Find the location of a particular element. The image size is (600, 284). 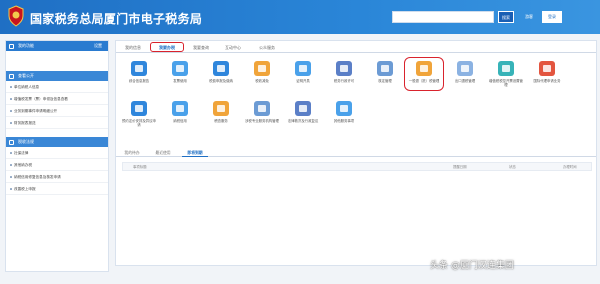

grid-icon is located at coordinates (11, 46).